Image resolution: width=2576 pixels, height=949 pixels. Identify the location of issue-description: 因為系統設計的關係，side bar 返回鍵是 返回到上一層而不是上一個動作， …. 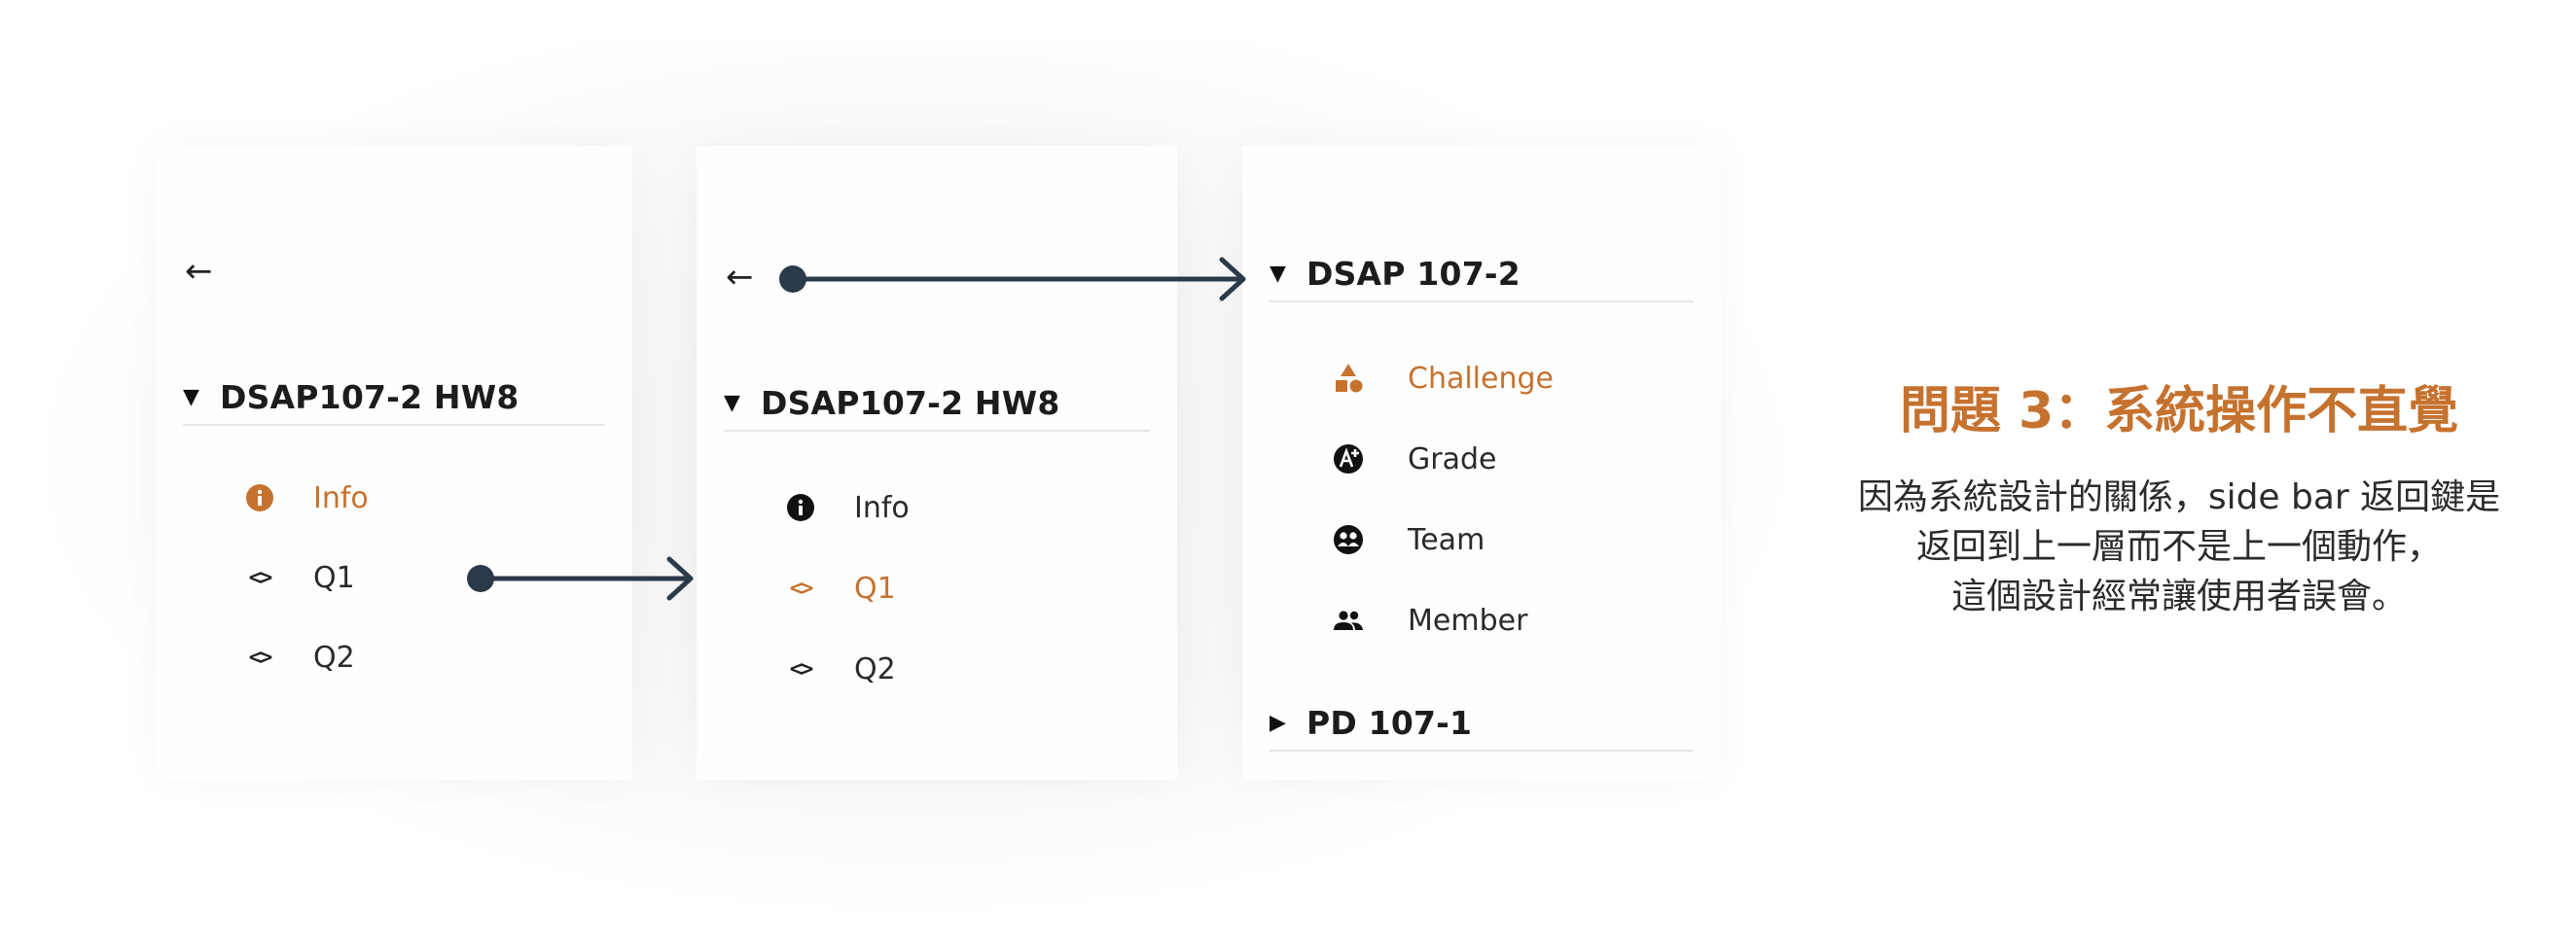
(2179, 547).